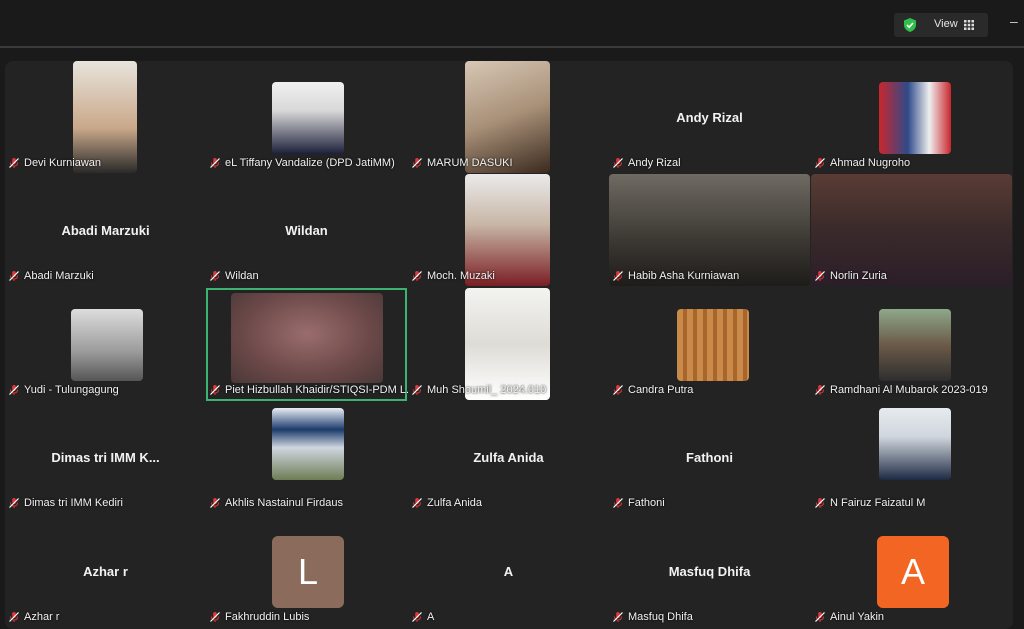 The width and height of the screenshot is (1024, 629). I want to click on participant-tile: Moch. Muzaki, so click(508, 230).